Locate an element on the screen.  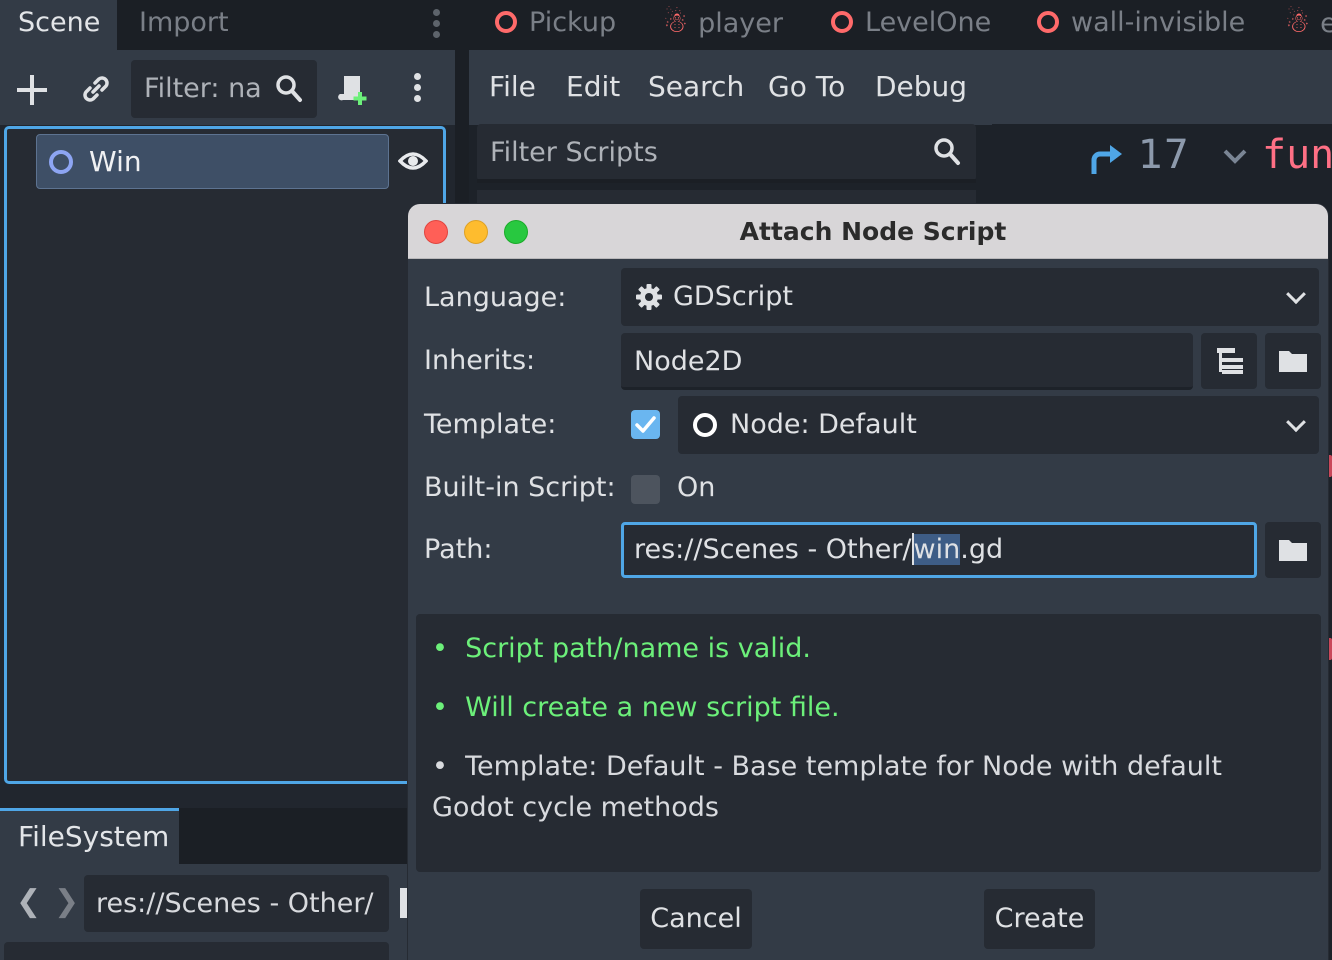
scene-dock-tabbar: Scene Import is located at coordinates (227, 25).